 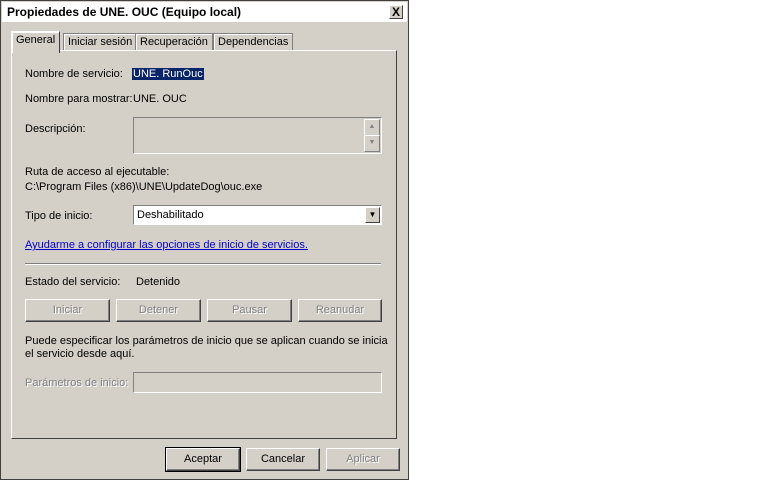 What do you see at coordinates (36, 42) in the screenshot?
I see `tab-general: General` at bounding box center [36, 42].